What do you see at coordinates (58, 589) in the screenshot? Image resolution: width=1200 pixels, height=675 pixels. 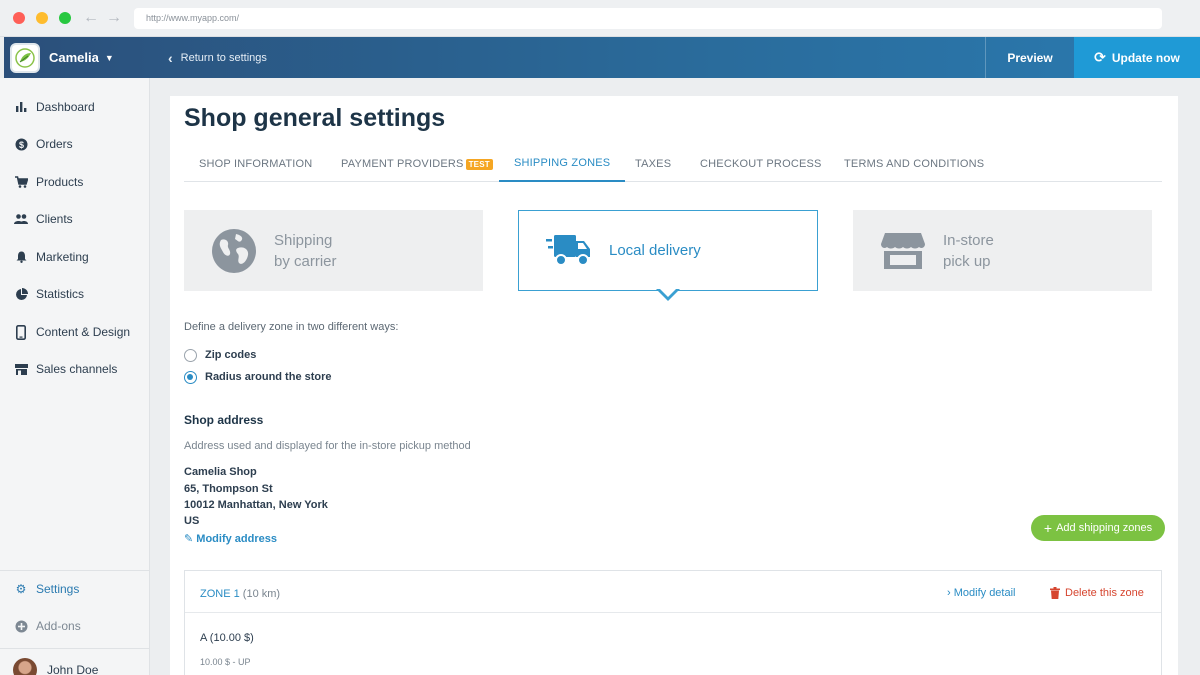 I see `sidebar-item-label: Settings` at bounding box center [58, 589].